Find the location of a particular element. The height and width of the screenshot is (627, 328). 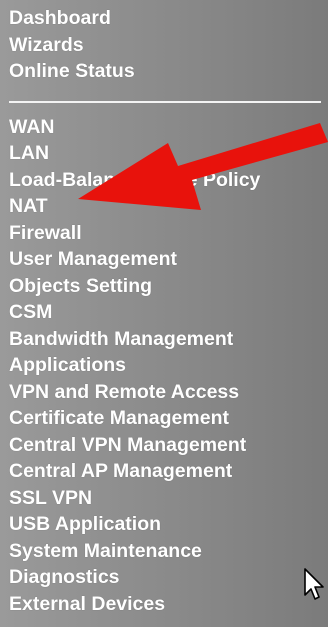

menu-item-user-management: User Management is located at coordinates (165, 259).